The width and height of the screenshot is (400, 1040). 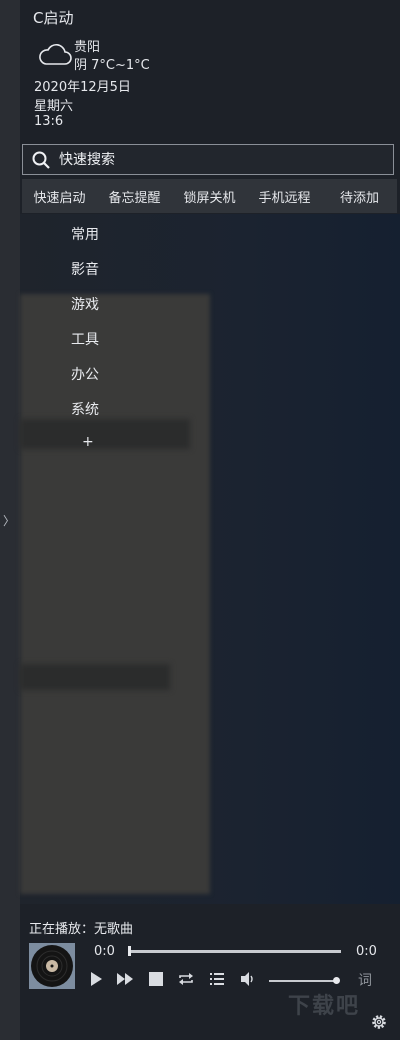 What do you see at coordinates (85, 311) in the screenshot?
I see `category-games: 游戏` at bounding box center [85, 311].